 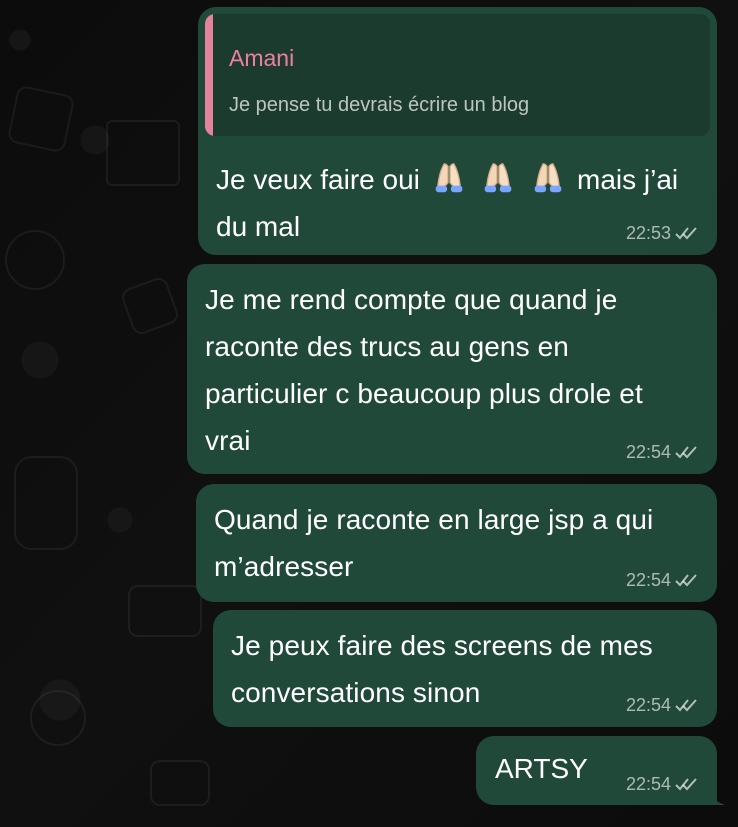 What do you see at coordinates (600, 770) in the screenshot?
I see `message-bubble: ARTSY 22:54` at bounding box center [600, 770].